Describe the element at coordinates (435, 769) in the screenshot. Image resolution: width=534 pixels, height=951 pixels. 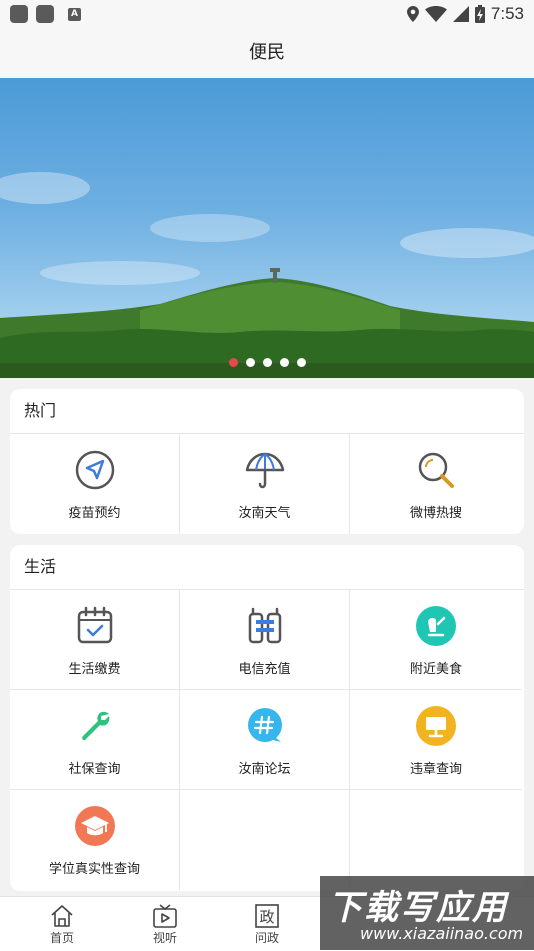
I see `service-label: 违章查询` at that location.